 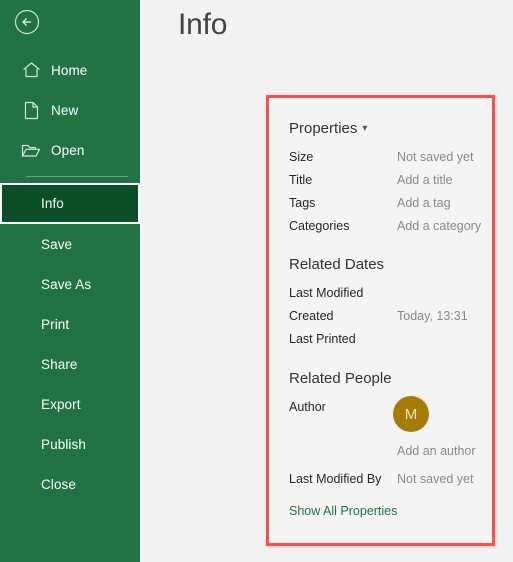 I want to click on avatar: M, so click(x=411, y=414).